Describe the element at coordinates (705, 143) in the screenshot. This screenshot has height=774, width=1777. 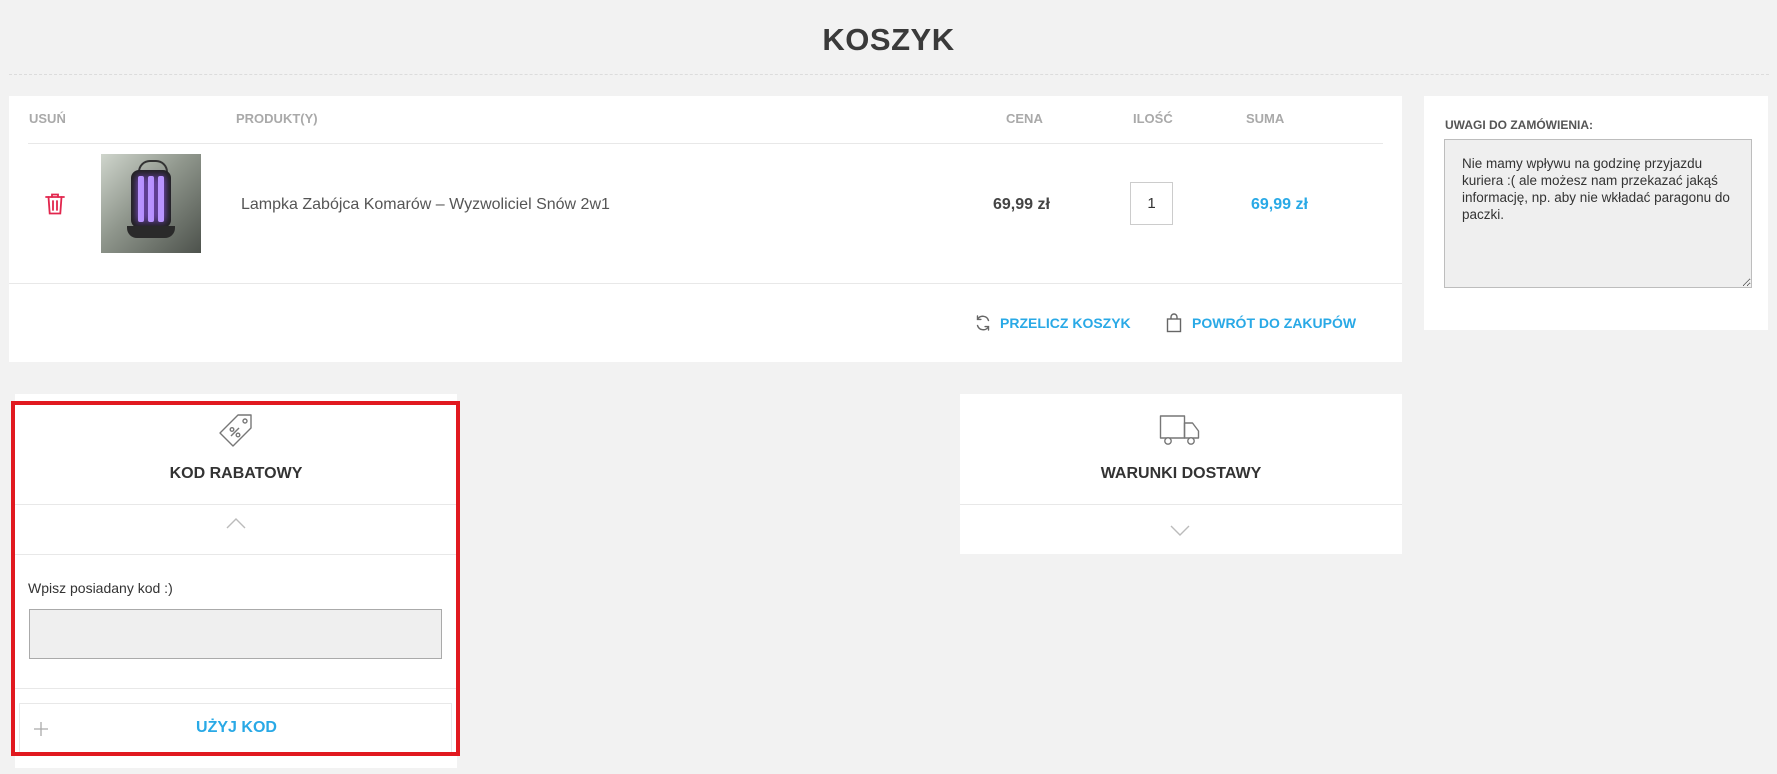
I see `header-divider` at that location.